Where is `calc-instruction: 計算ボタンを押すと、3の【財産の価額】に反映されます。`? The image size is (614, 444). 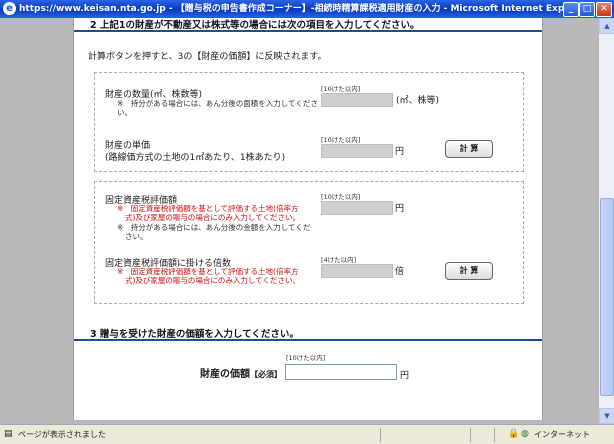 calc-instruction: 計算ボタンを押すと、3の【財産の価額】に反映されます。 is located at coordinates (207, 57).